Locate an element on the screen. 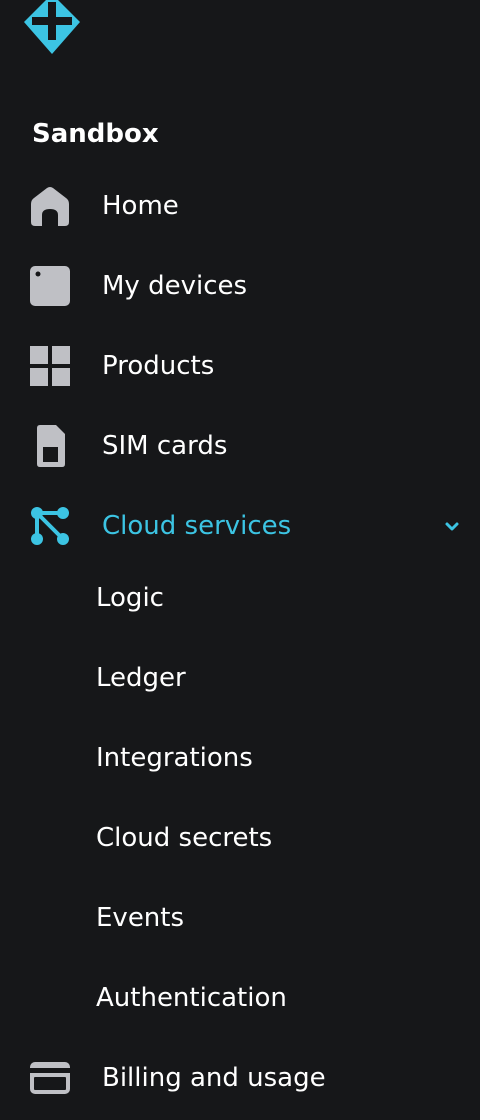 The width and height of the screenshot is (480, 1120). home-icon is located at coordinates (50, 206).